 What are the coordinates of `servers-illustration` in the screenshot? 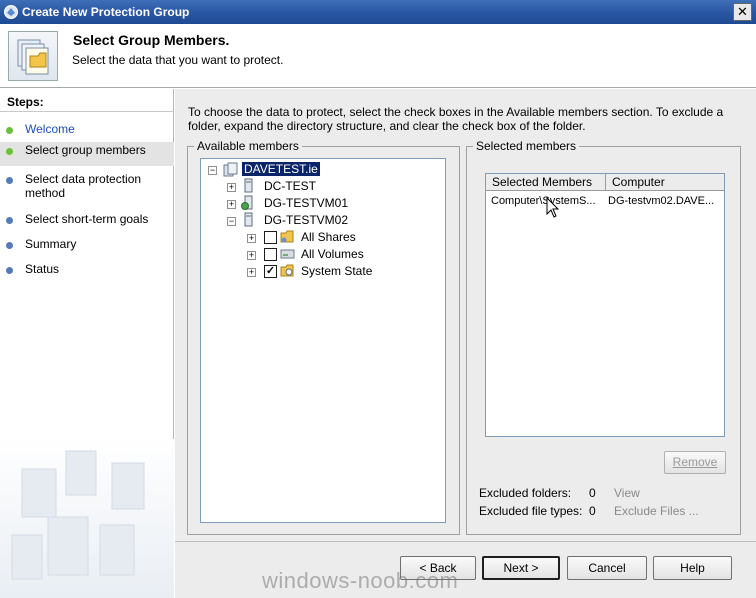 It's located at (87, 518).